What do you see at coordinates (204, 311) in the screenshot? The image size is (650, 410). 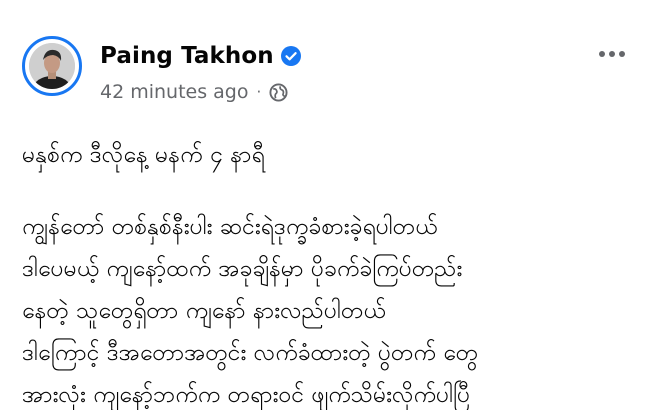 I see `post-line: နေတဲ့ သူတွေရှိတာ ကျနော် နားလည်ပါတယ်` at bounding box center [204, 311].